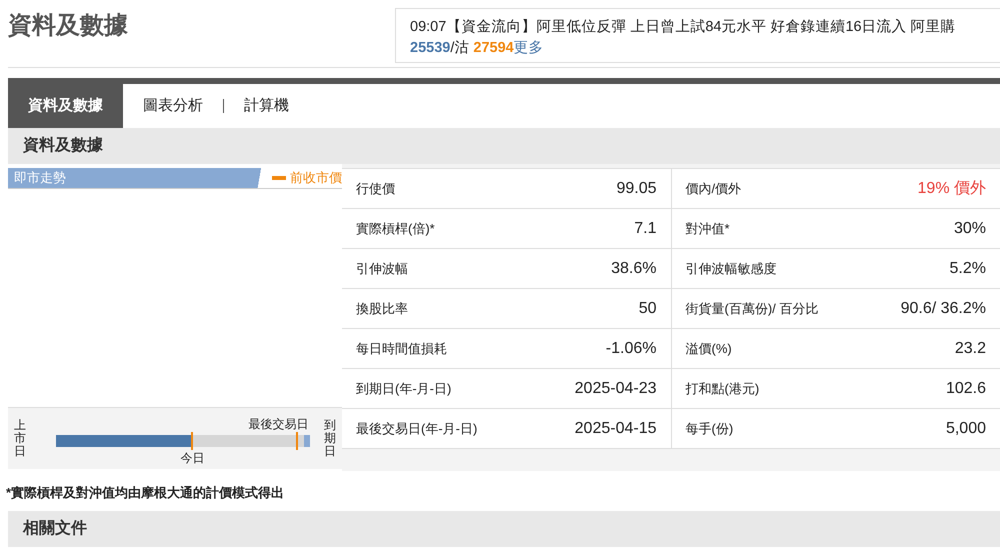 This screenshot has width=1000, height=553. Describe the element at coordinates (966, 388) in the screenshot. I see `field-value: 102.6` at that location.